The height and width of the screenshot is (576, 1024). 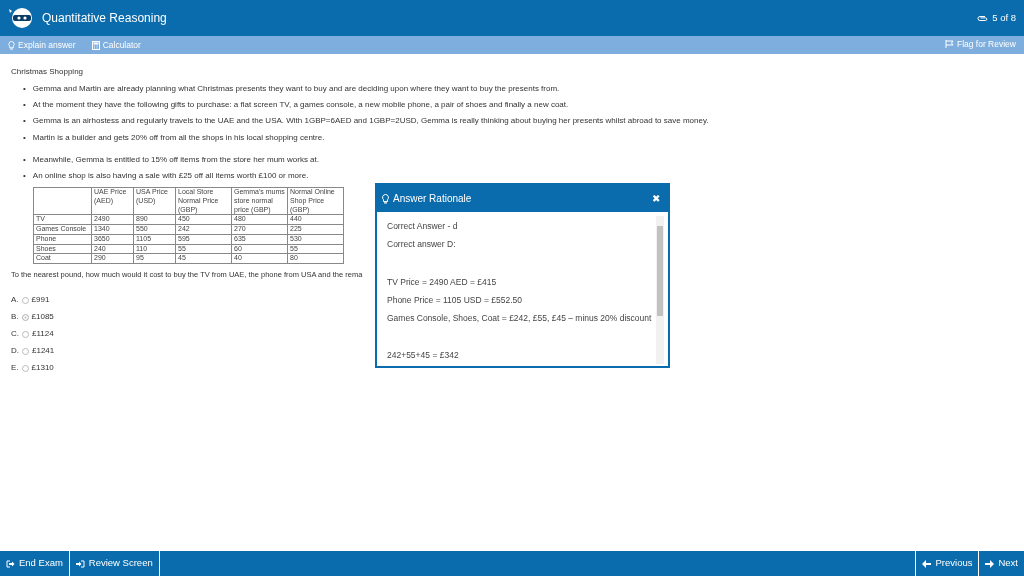 I want to click on close-button: ✖, so click(x=656, y=198).